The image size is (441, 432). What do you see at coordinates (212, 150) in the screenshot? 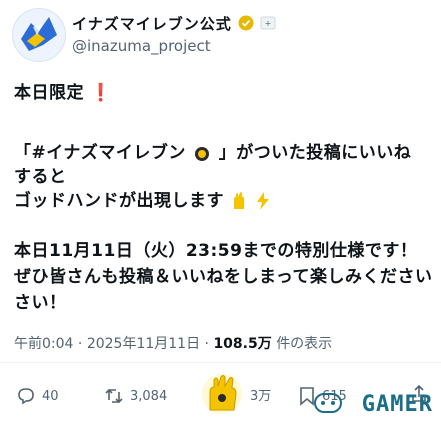
I see `tweet-line-2: 「#イナズマイレブン 」がついた投稿にいいね` at bounding box center [212, 150].